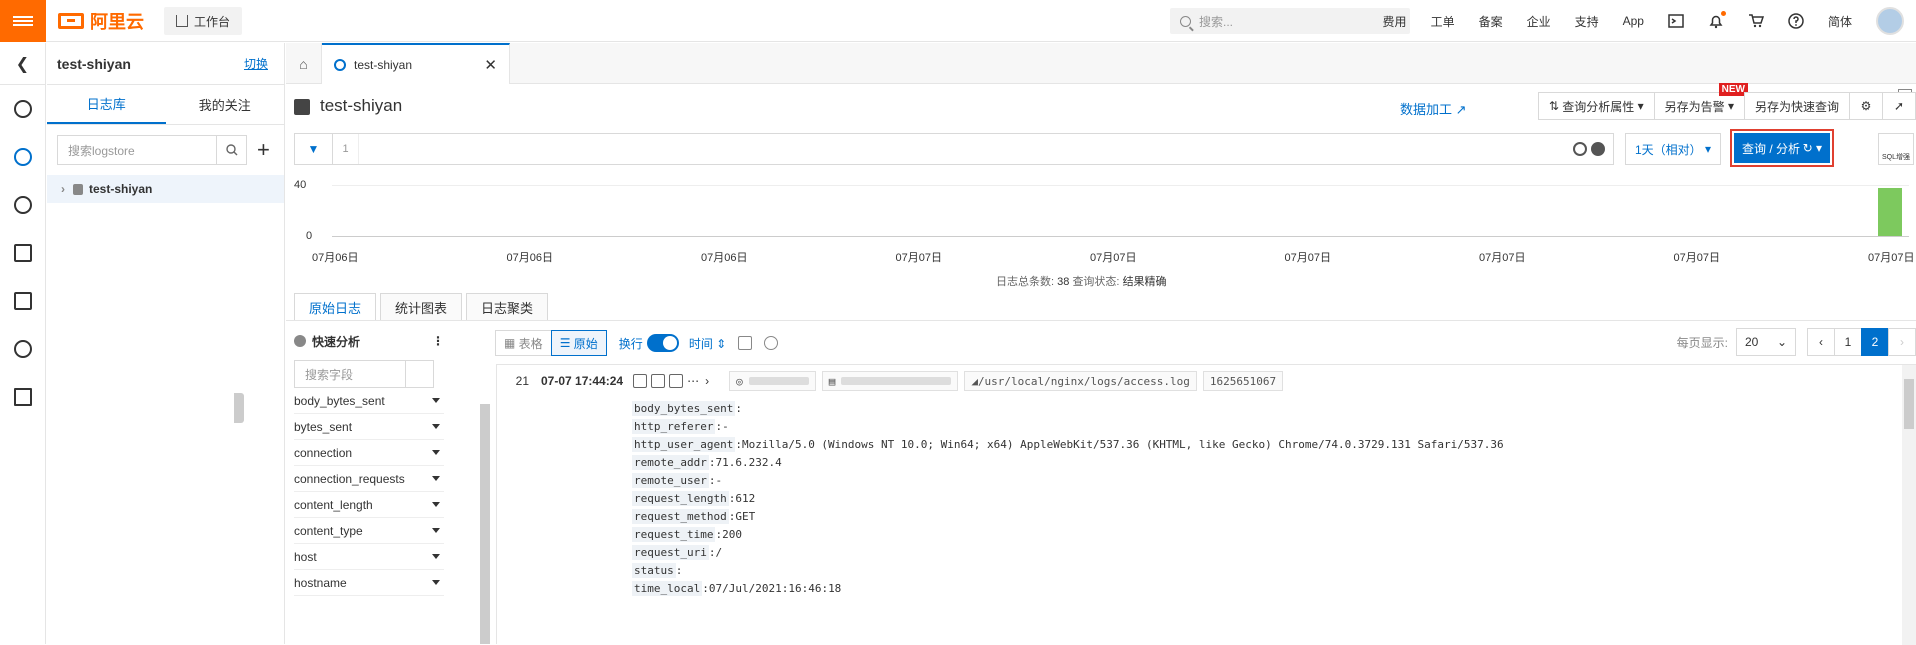 The width and height of the screenshot is (1916, 645). What do you see at coordinates (1899, 106) in the screenshot?
I see `share-icon: ➚` at bounding box center [1899, 106].